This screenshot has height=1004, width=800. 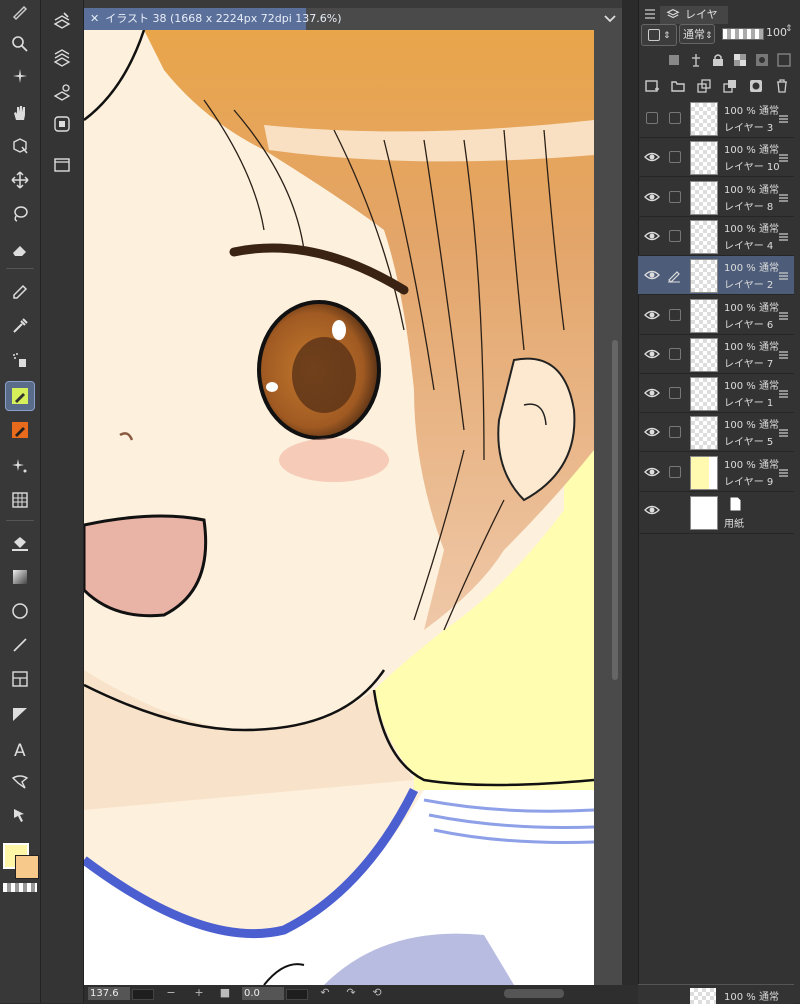 What do you see at coordinates (20, 113) in the screenshot?
I see `hand-icon` at bounding box center [20, 113].